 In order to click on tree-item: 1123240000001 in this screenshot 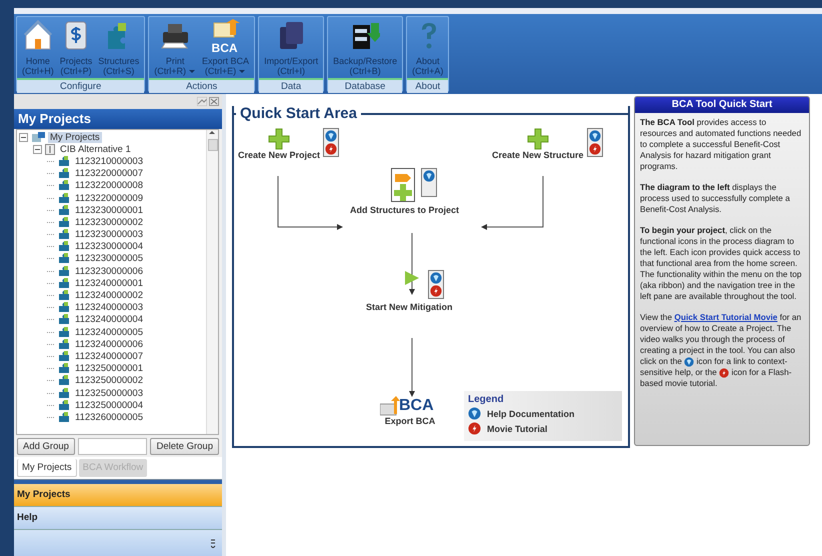, I will do `click(109, 283)`.